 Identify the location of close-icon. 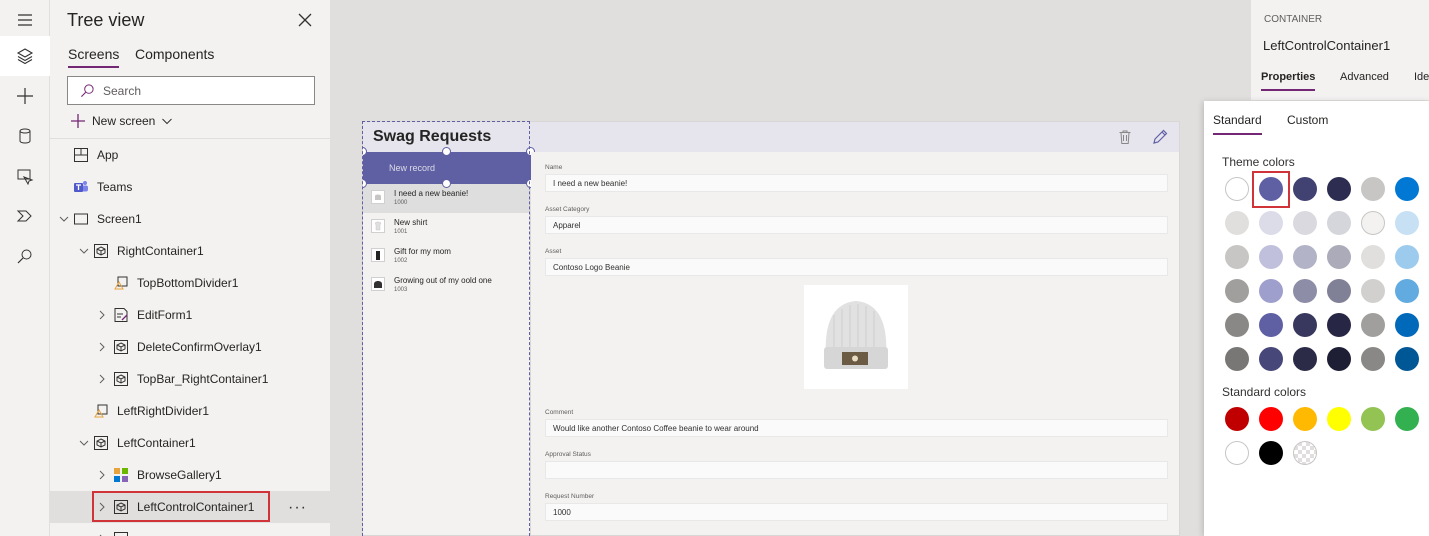
(305, 20).